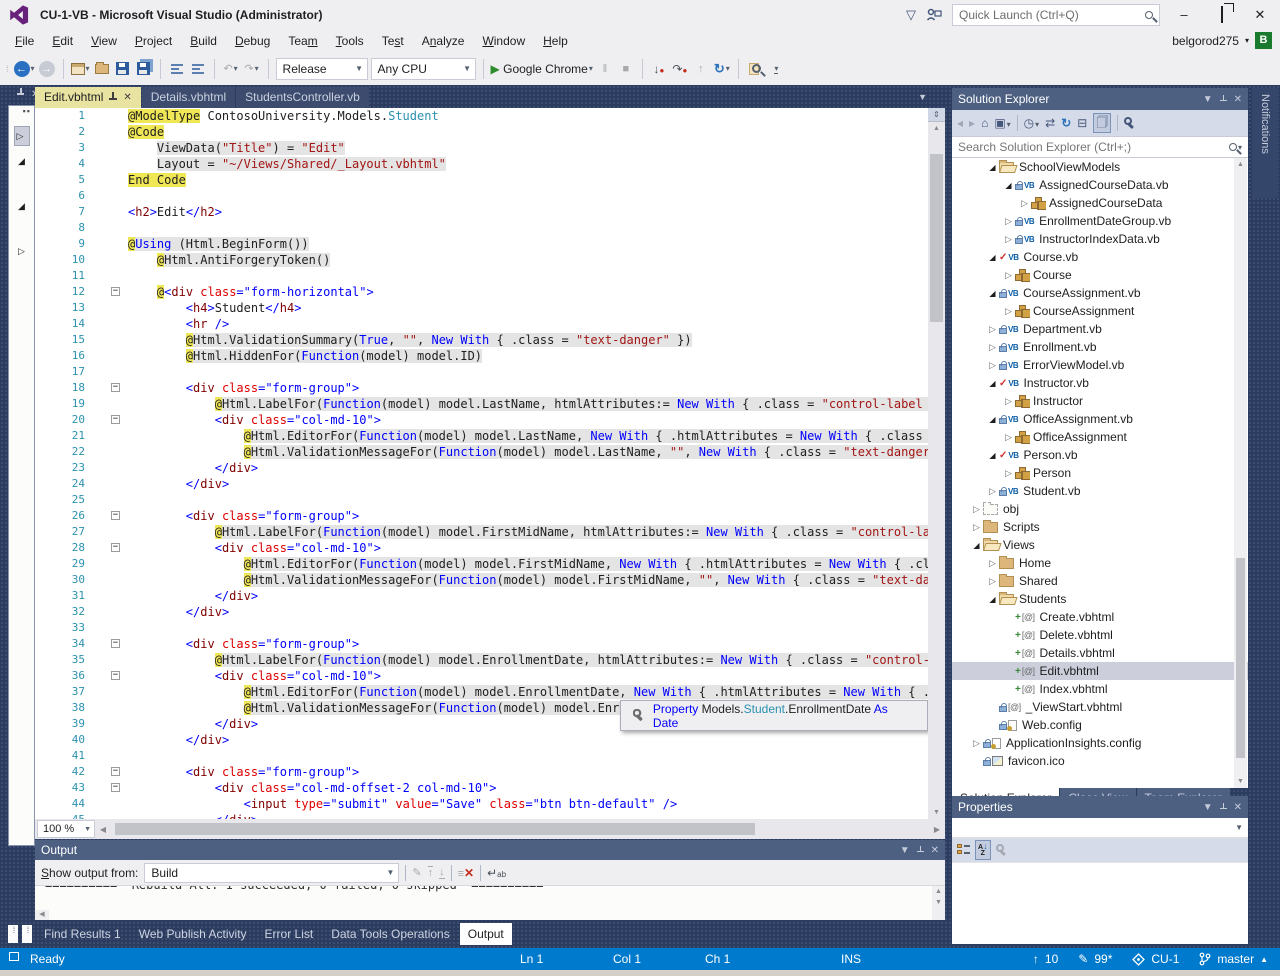 The height and width of the screenshot is (976, 1280). What do you see at coordinates (144, 69) in the screenshot?
I see `save-all-button` at bounding box center [144, 69].